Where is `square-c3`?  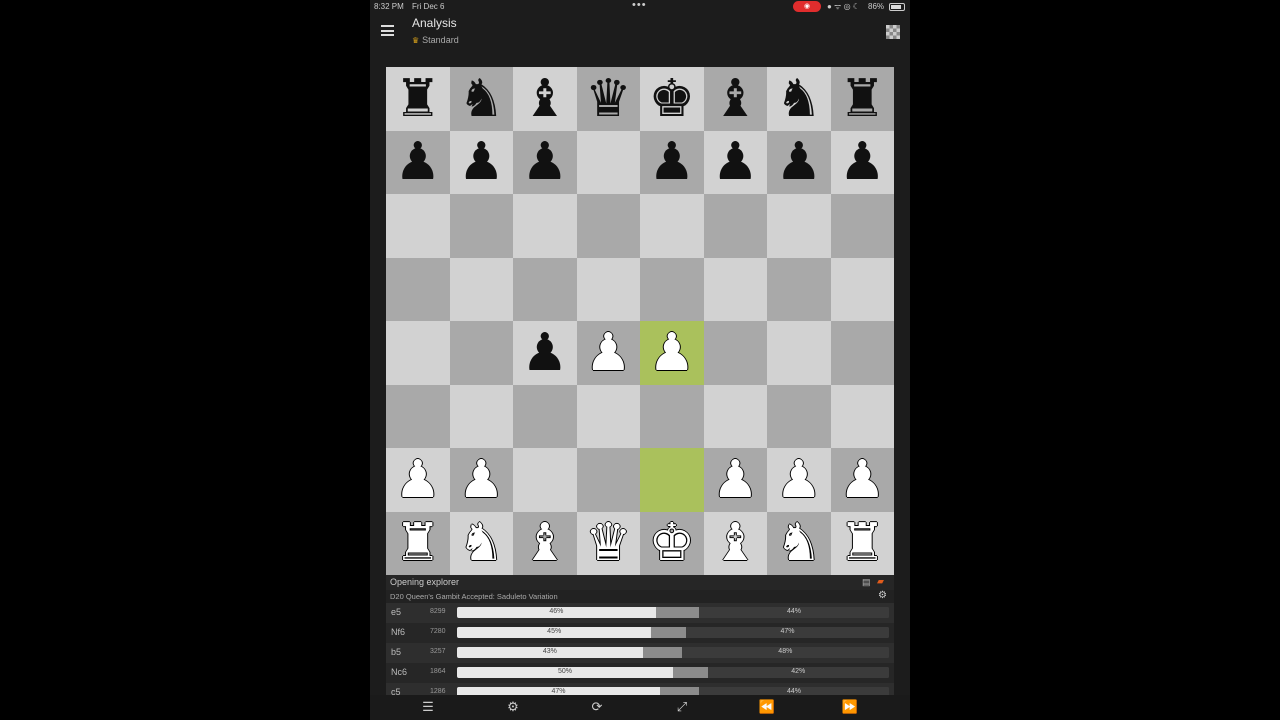 square-c3 is located at coordinates (545, 416).